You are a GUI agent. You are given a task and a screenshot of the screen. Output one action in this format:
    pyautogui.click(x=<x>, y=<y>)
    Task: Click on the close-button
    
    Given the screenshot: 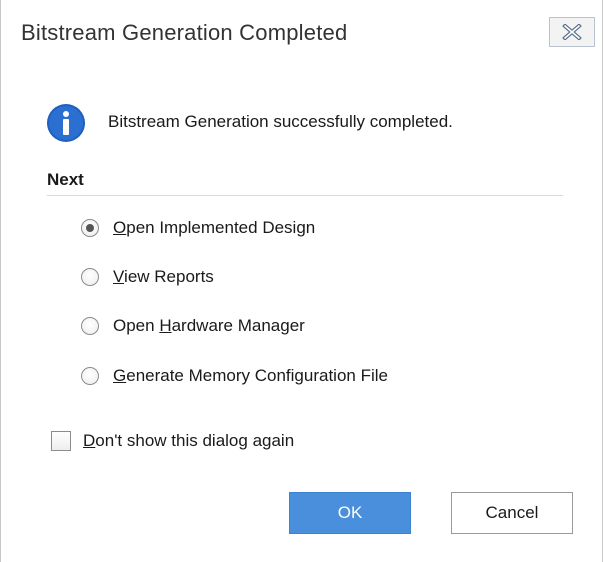 What is the action you would take?
    pyautogui.click(x=572, y=32)
    